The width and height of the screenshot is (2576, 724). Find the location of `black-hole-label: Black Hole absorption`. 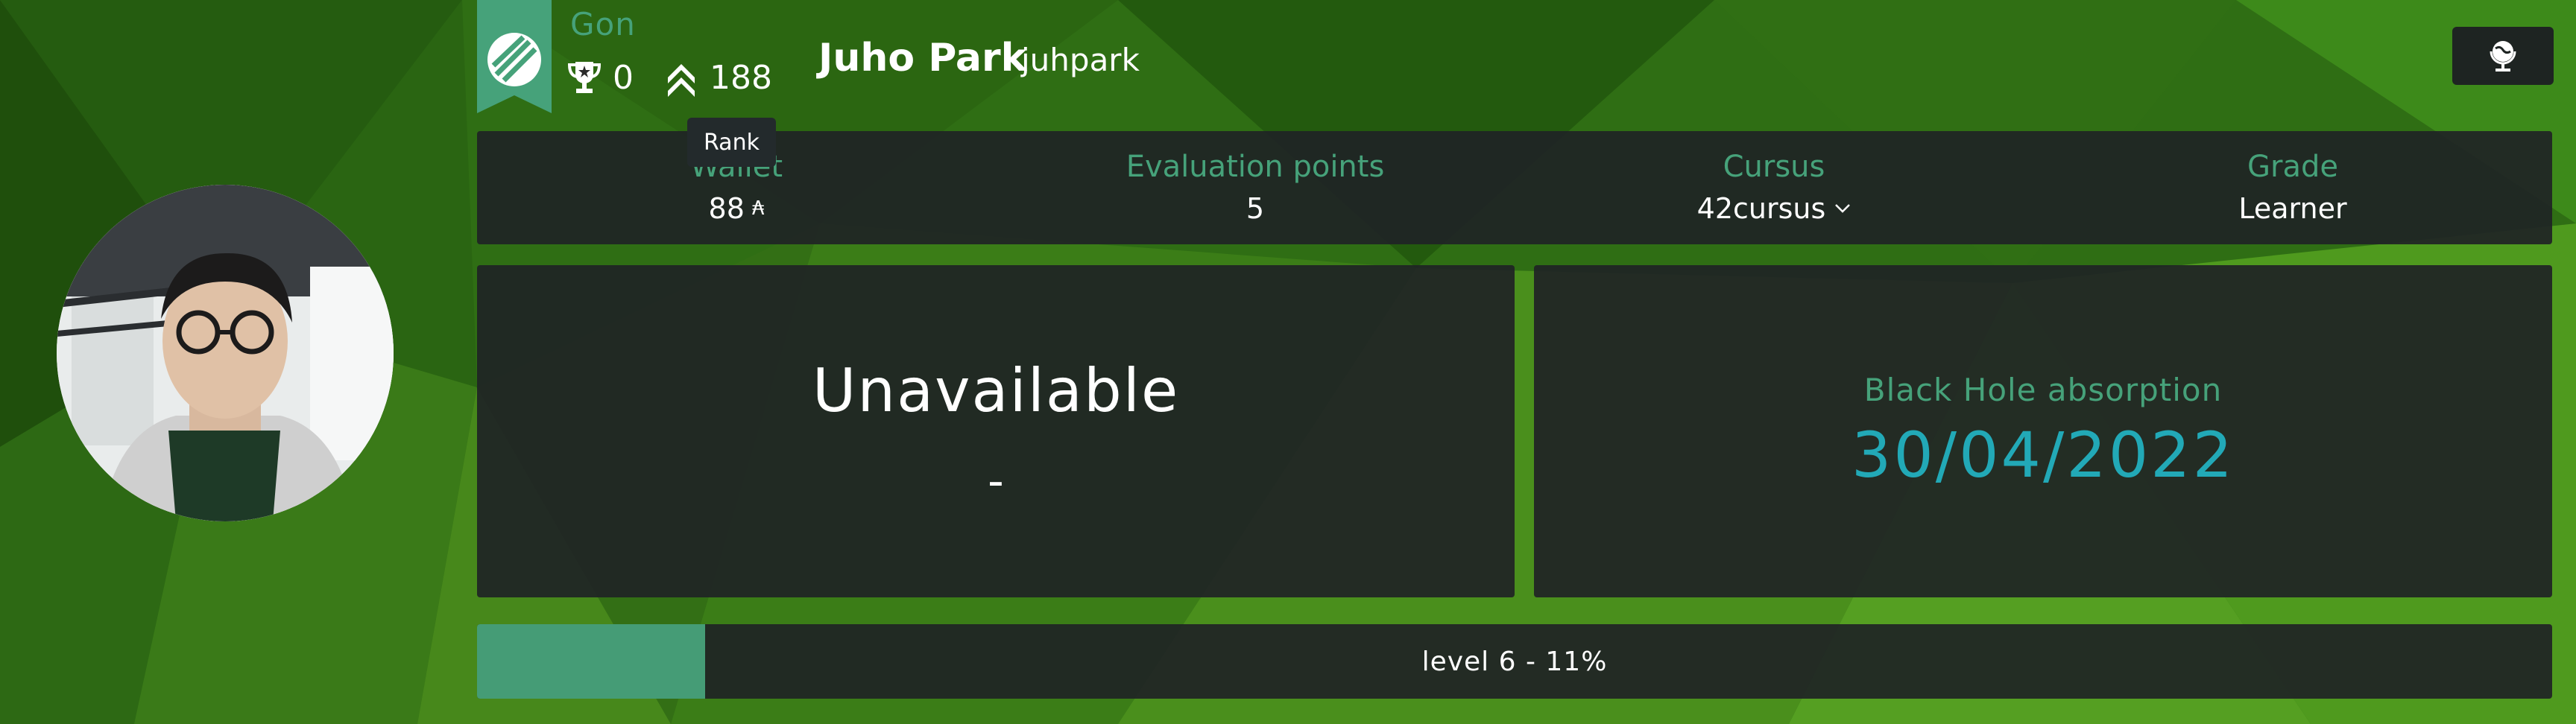

black-hole-label: Black Hole absorption is located at coordinates (2043, 389).